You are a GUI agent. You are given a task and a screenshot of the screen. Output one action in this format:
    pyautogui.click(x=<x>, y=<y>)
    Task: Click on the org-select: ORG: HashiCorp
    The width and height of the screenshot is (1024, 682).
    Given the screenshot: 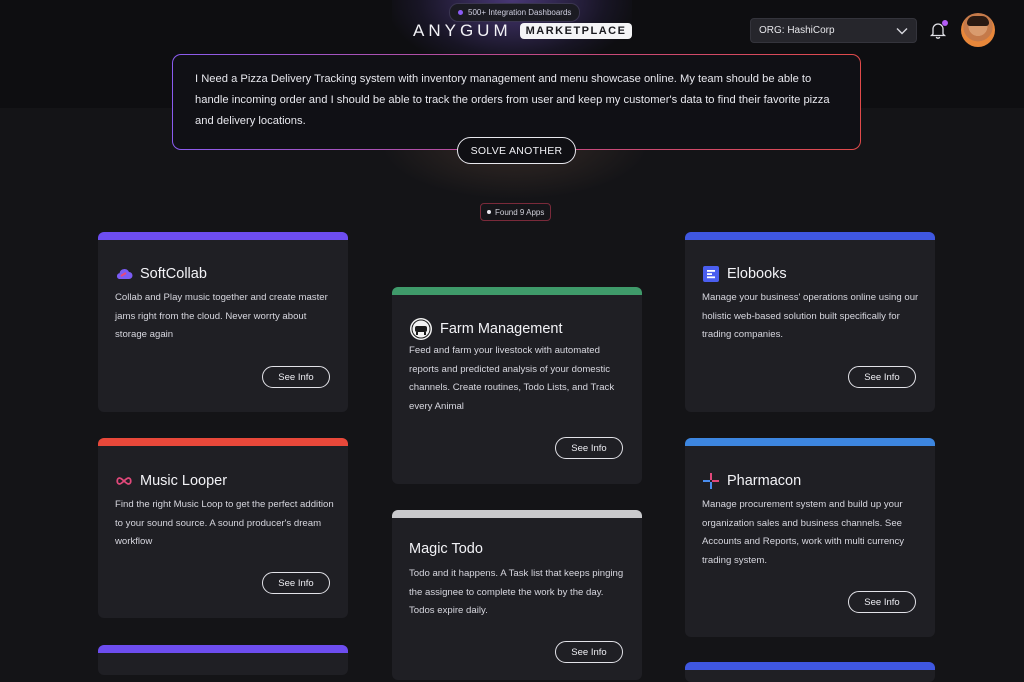 What is the action you would take?
    pyautogui.click(x=833, y=30)
    